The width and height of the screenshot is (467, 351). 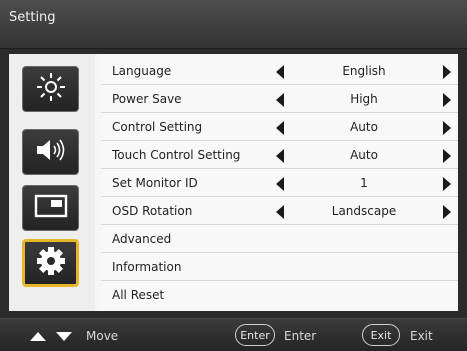 I want to click on menu-row-information: Information, so click(x=279, y=267).